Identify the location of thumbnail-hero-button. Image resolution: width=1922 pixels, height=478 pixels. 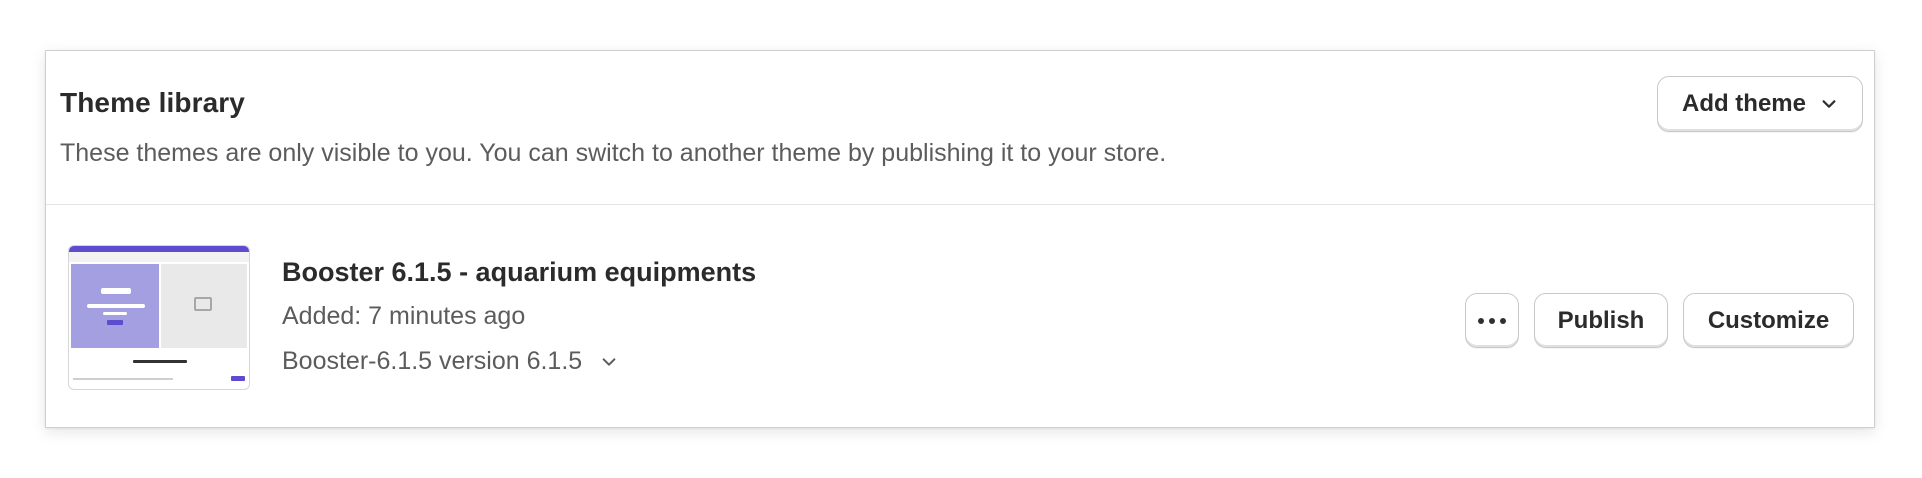
(115, 322).